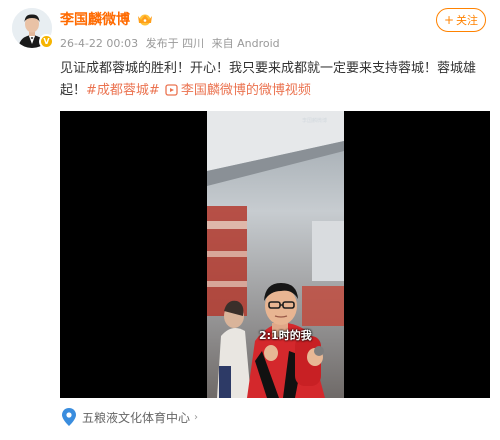  I want to click on avatar-container: V, so click(33, 28).